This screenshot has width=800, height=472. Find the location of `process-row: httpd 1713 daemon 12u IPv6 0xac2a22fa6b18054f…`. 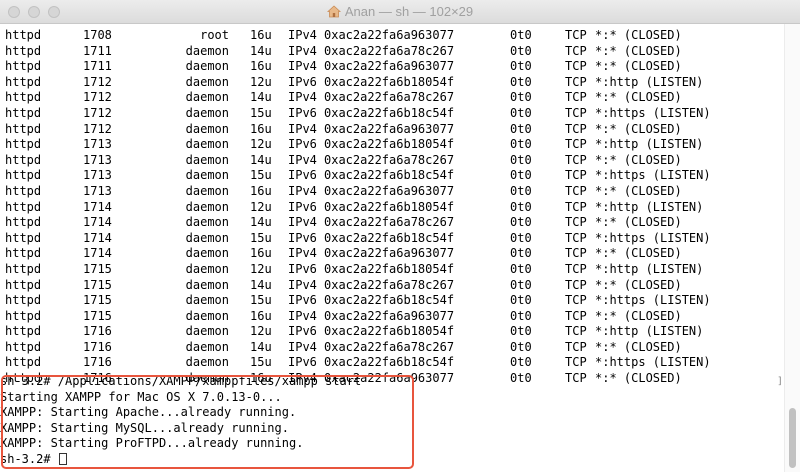

process-row: httpd 1713 daemon 12u IPv6 0xac2a22fa6b18054f… is located at coordinates (394, 145).